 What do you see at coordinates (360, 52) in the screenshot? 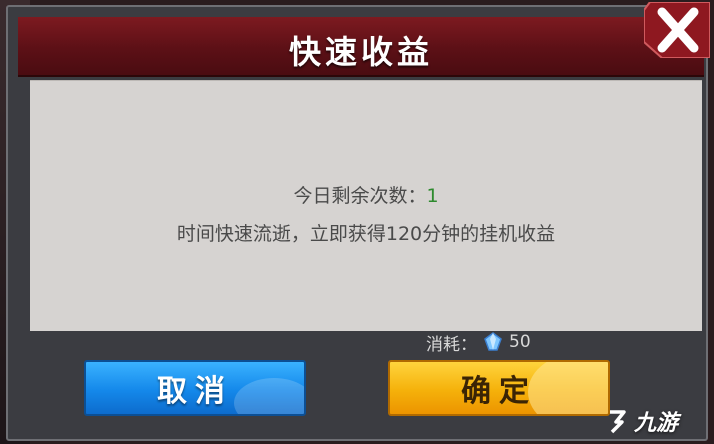
I see `dialog-title: 快速收益` at bounding box center [360, 52].